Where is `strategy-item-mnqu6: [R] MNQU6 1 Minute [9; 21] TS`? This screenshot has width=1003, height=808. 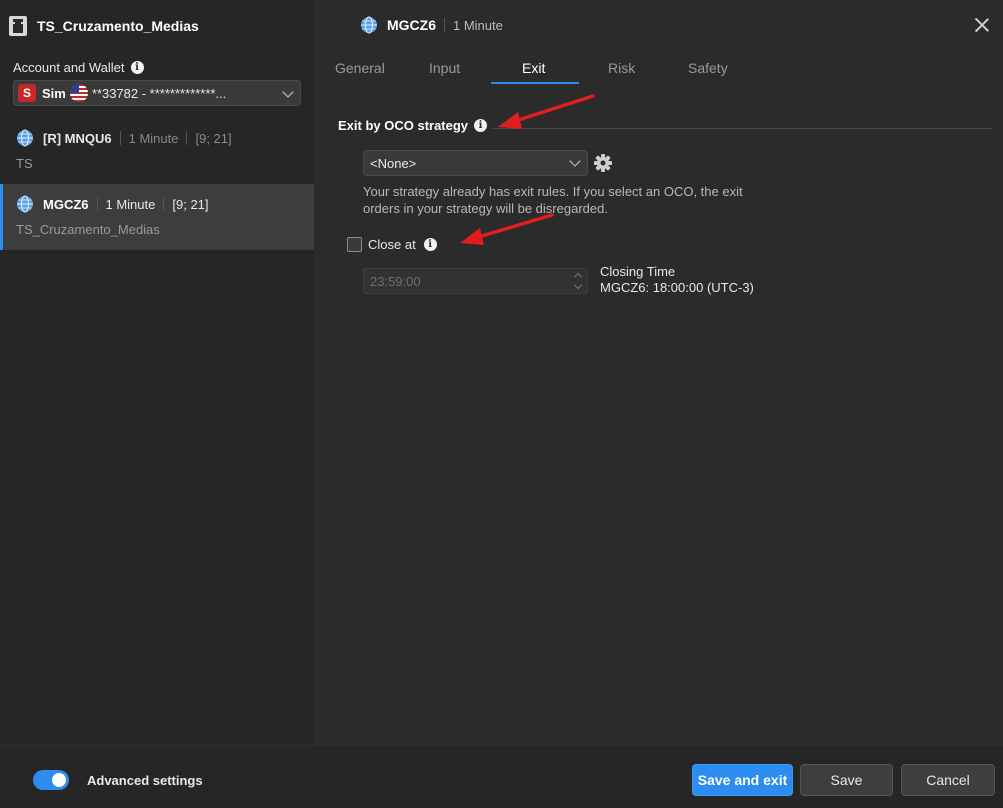
strategy-item-mnqu6: [R] MNQU6 1 Minute [9; 21] TS is located at coordinates (157, 151).